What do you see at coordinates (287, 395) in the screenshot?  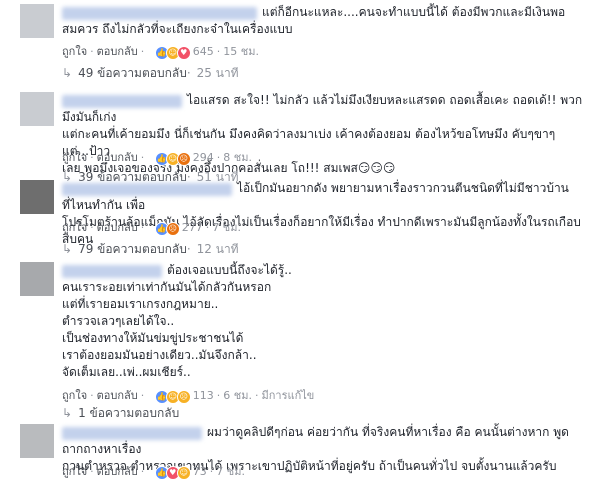 I see `edited-label: มีการแก้ไข` at bounding box center [287, 395].